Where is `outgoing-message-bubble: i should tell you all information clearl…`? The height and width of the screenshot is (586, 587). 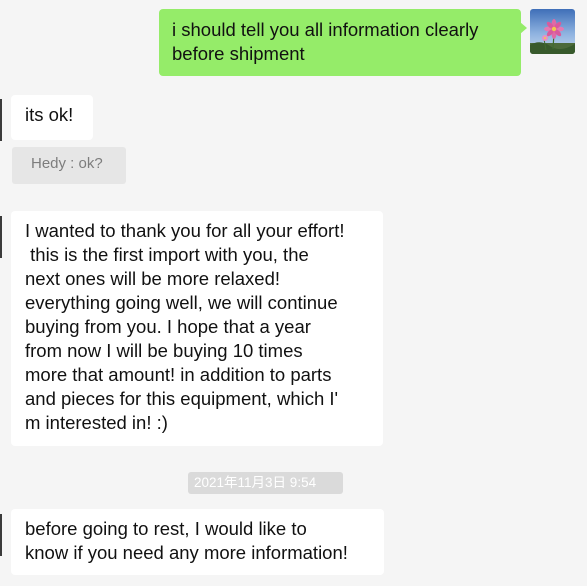 outgoing-message-bubble: i should tell you all information clearl… is located at coordinates (343, 42).